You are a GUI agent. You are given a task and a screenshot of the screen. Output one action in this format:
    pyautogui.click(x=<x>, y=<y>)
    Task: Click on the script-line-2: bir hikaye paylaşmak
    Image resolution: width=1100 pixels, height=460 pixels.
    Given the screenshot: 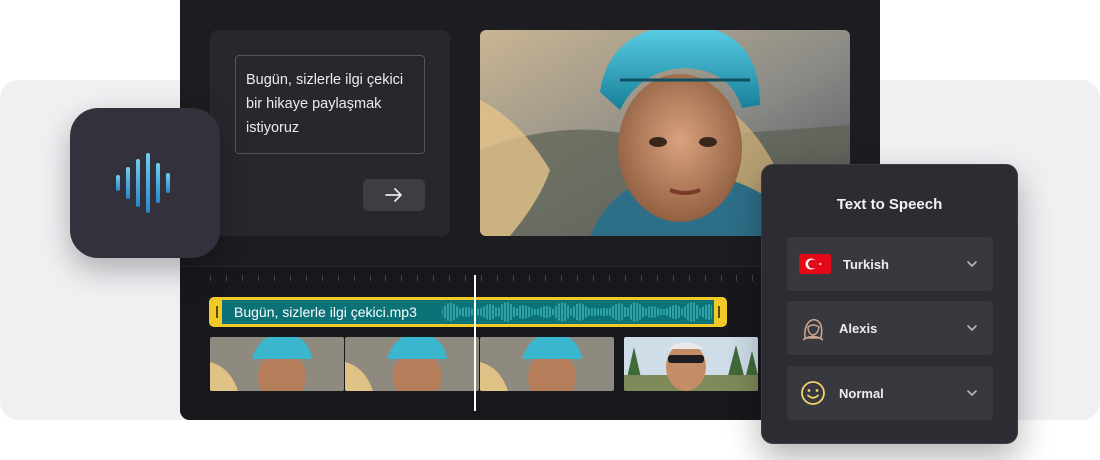 What is the action you would take?
    pyautogui.click(x=314, y=104)
    